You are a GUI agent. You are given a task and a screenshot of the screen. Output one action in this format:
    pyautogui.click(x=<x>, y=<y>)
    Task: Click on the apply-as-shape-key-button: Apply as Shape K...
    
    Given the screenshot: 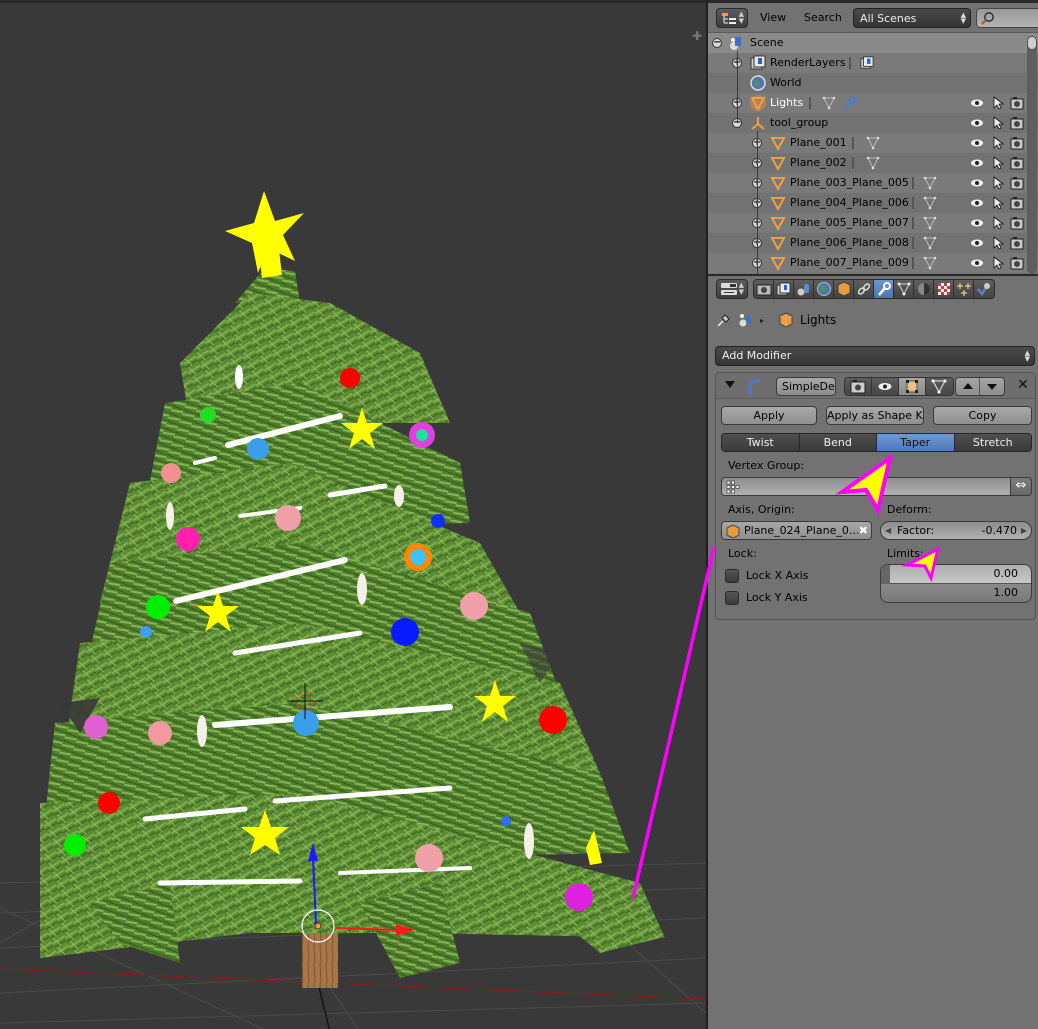 What is the action you would take?
    pyautogui.click(x=875, y=415)
    